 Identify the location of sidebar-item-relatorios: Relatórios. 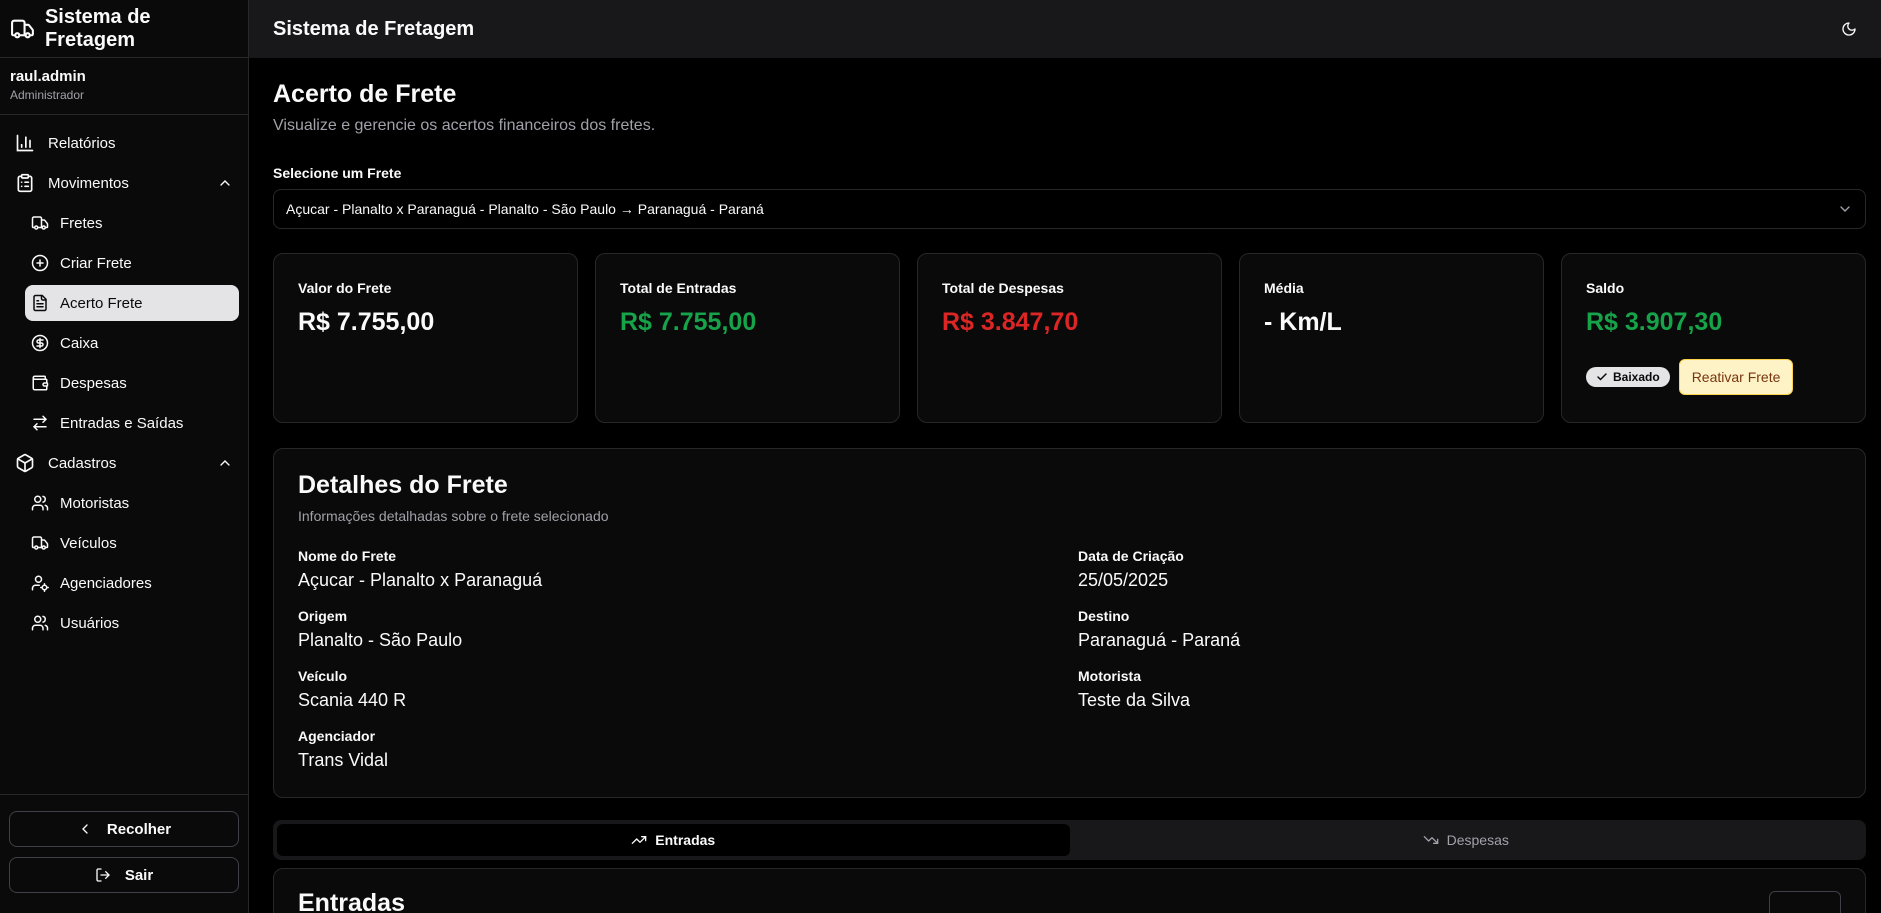
(124, 143).